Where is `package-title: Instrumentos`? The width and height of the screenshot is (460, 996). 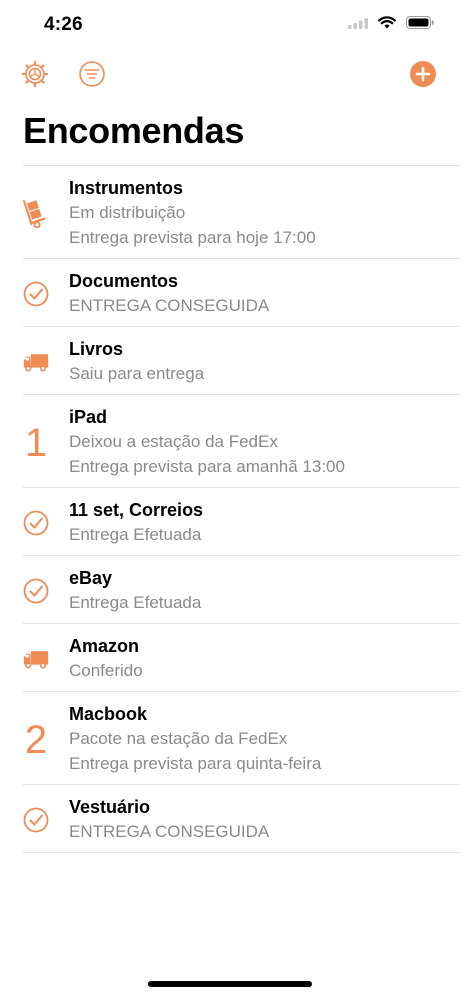
package-title: Instrumentos is located at coordinates (126, 188).